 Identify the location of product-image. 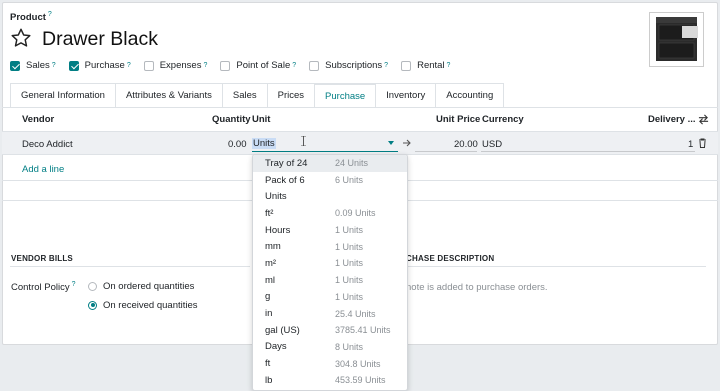
(676, 39).